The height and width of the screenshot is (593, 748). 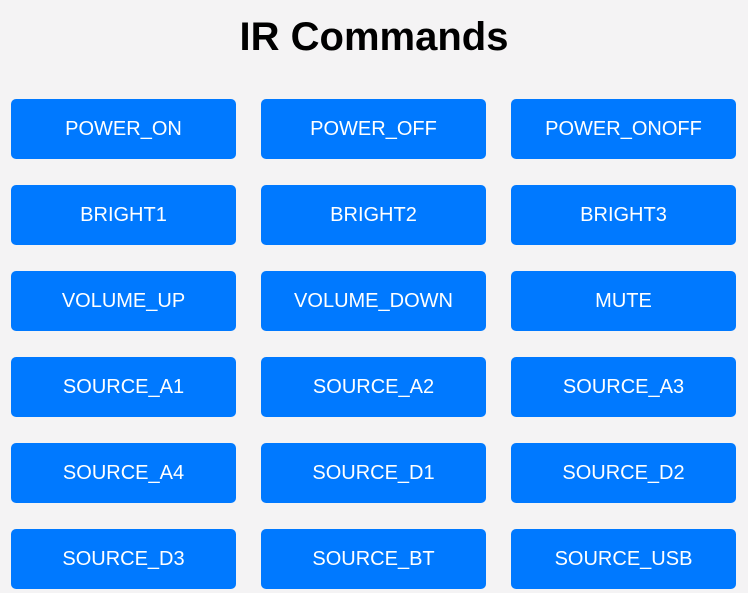 I want to click on mute-button: MUTE, so click(x=623, y=301).